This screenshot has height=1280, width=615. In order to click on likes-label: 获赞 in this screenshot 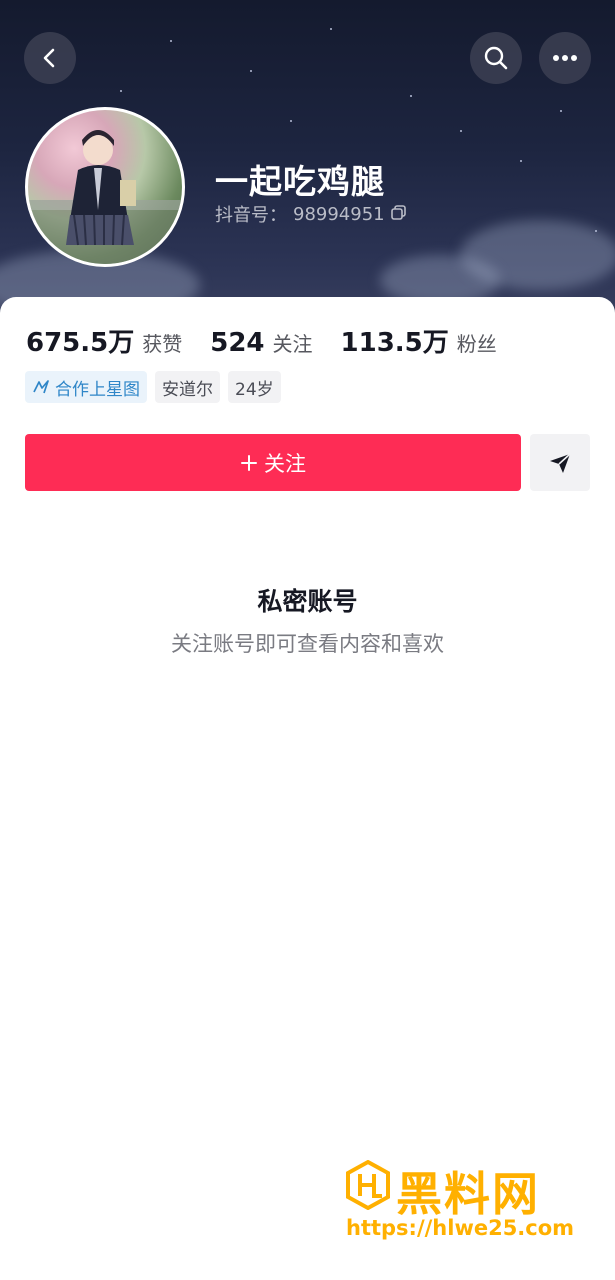, I will do `click(162, 342)`.